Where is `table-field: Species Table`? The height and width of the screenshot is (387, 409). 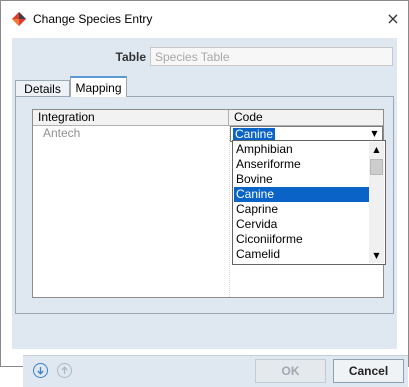
table-field: Species Table is located at coordinates (271, 56).